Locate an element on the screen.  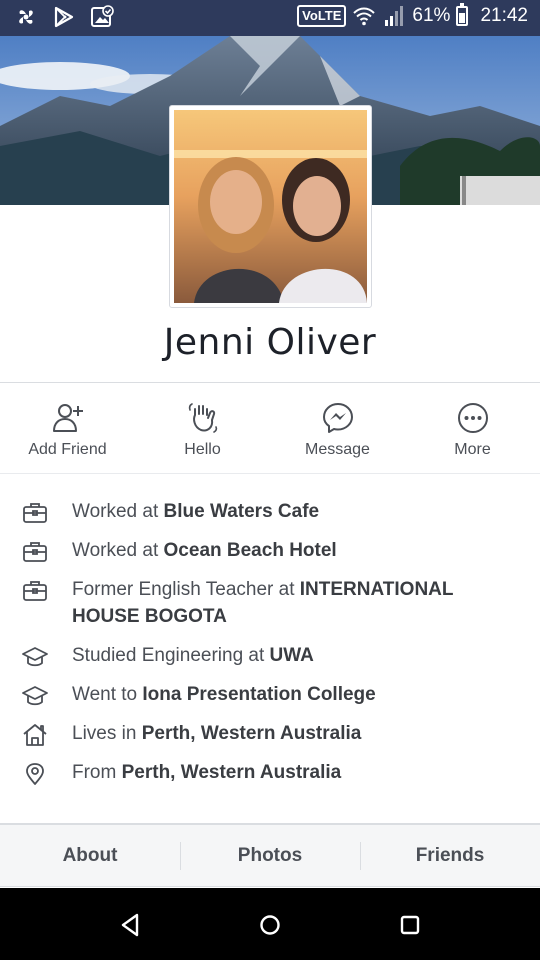
work-item: Worked at Ocean Beach Hotel is located at coordinates (270, 550).